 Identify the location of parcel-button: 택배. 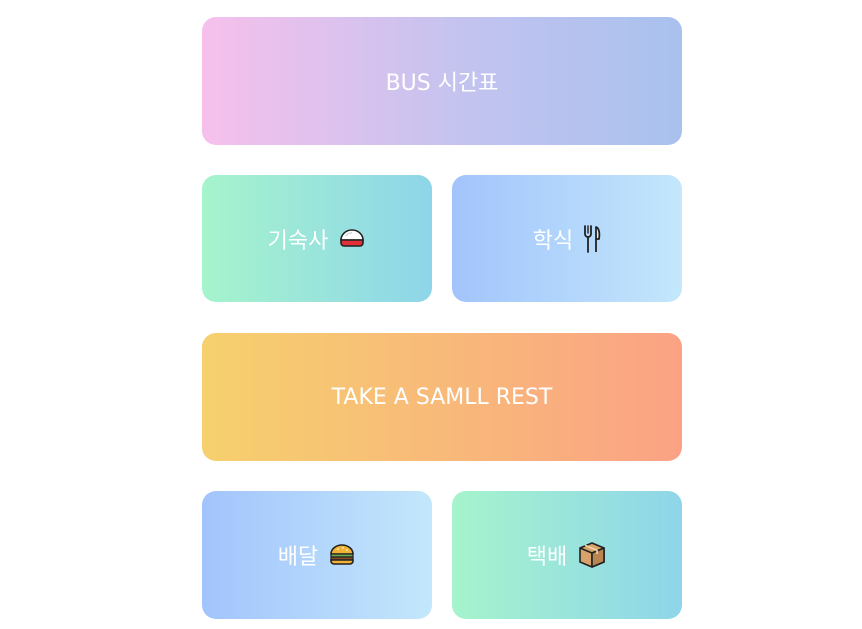
(567, 555).